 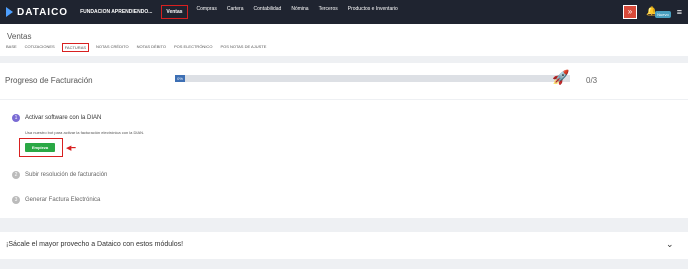 I want to click on step-label: Generar Factura Electrónica, so click(x=63, y=200).